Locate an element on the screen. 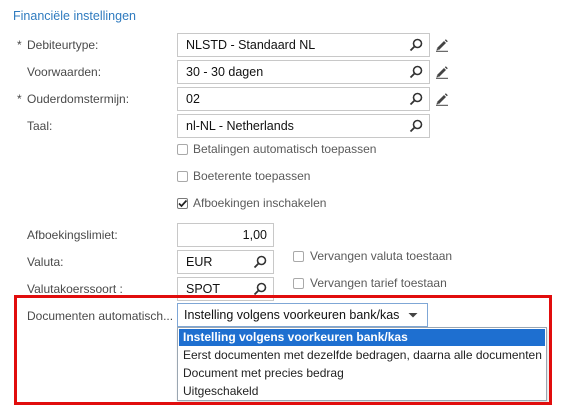 Image resolution: width=565 pixels, height=410 pixels. writeoff-limit-field: 1,00 is located at coordinates (225, 235).